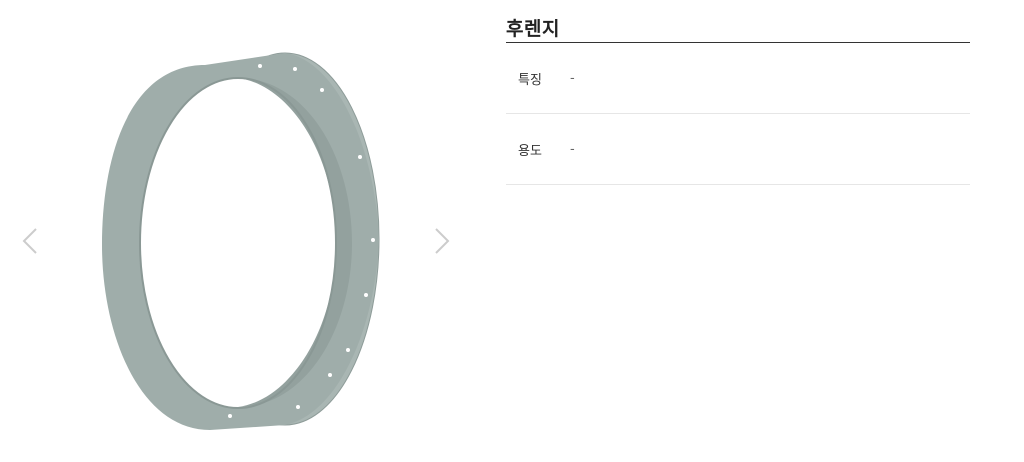 This screenshot has height=462, width=1024. What do you see at coordinates (738, 21) in the screenshot?
I see `product-title: 후렌지` at bounding box center [738, 21].